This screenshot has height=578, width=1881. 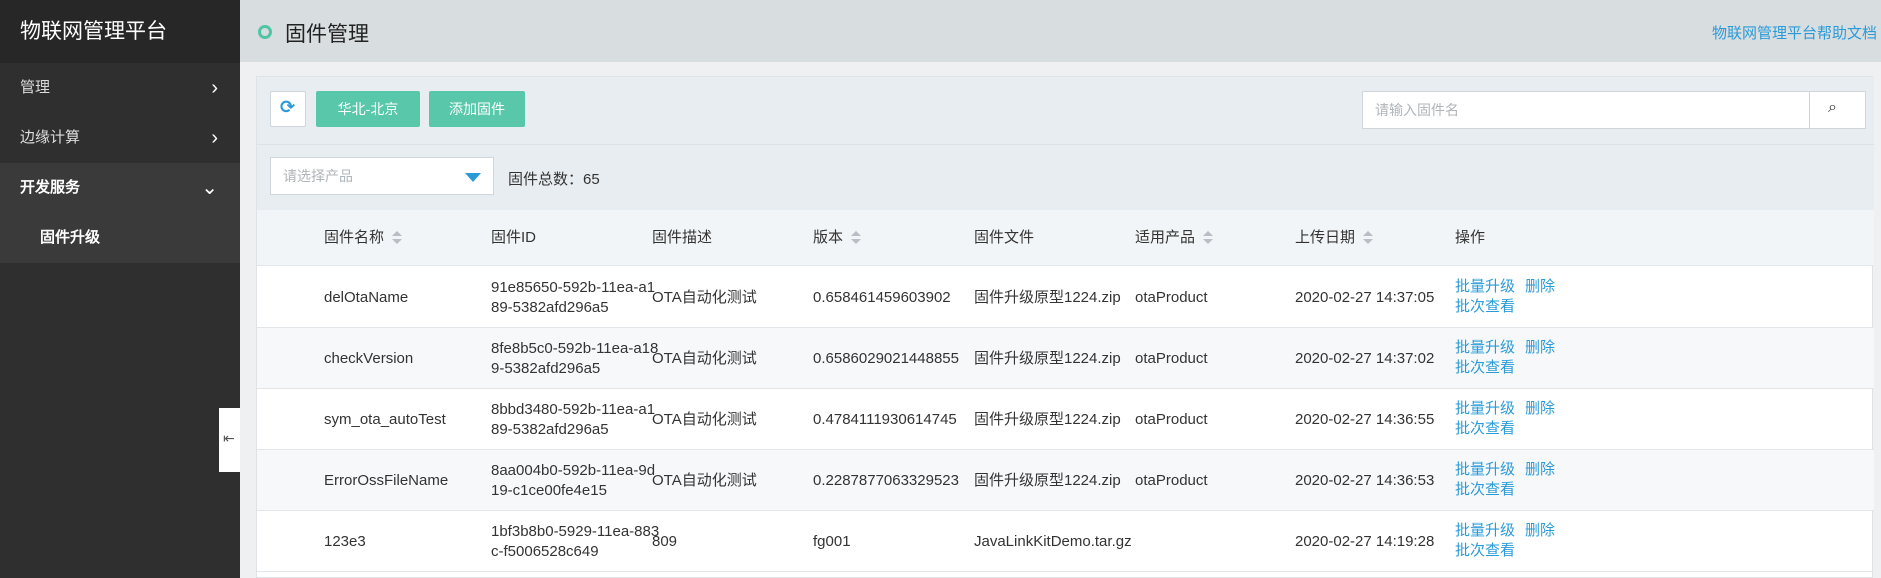 What do you see at coordinates (837, 238) in the screenshot?
I see `column-header-version: 版本` at bounding box center [837, 238].